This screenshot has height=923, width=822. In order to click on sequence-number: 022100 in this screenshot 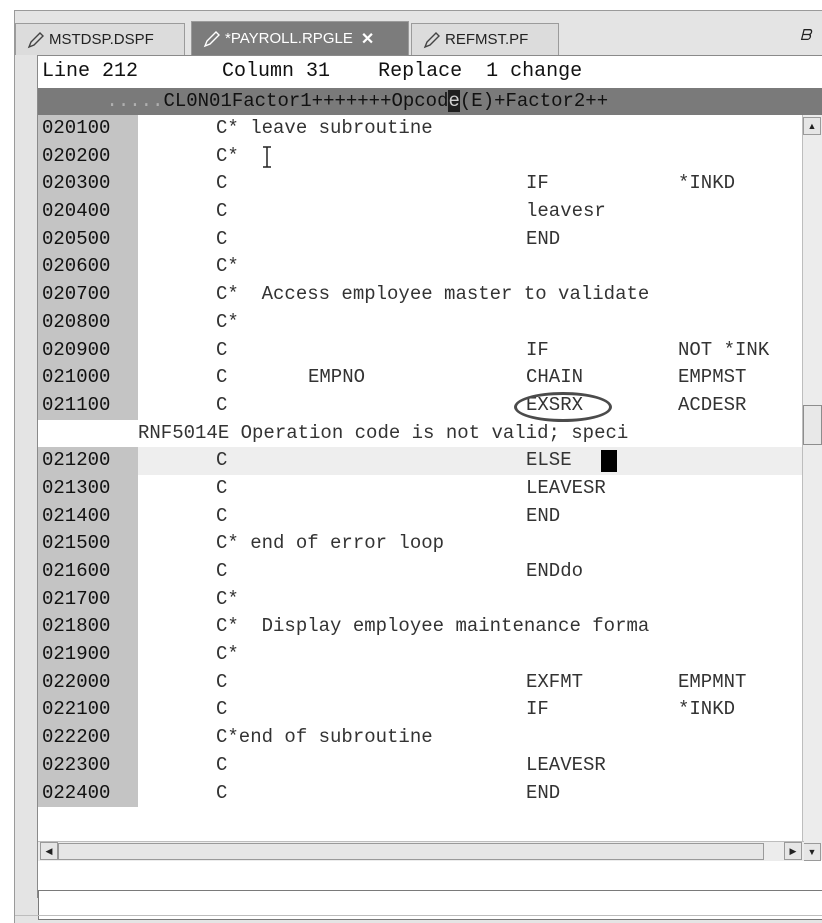, I will do `click(88, 710)`.